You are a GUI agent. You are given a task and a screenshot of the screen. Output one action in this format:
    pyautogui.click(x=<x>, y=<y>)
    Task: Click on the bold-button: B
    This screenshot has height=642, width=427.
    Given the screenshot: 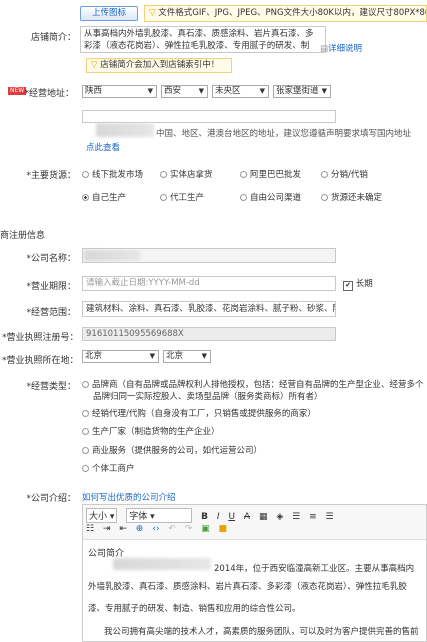 What is the action you would take?
    pyautogui.click(x=204, y=517)
    